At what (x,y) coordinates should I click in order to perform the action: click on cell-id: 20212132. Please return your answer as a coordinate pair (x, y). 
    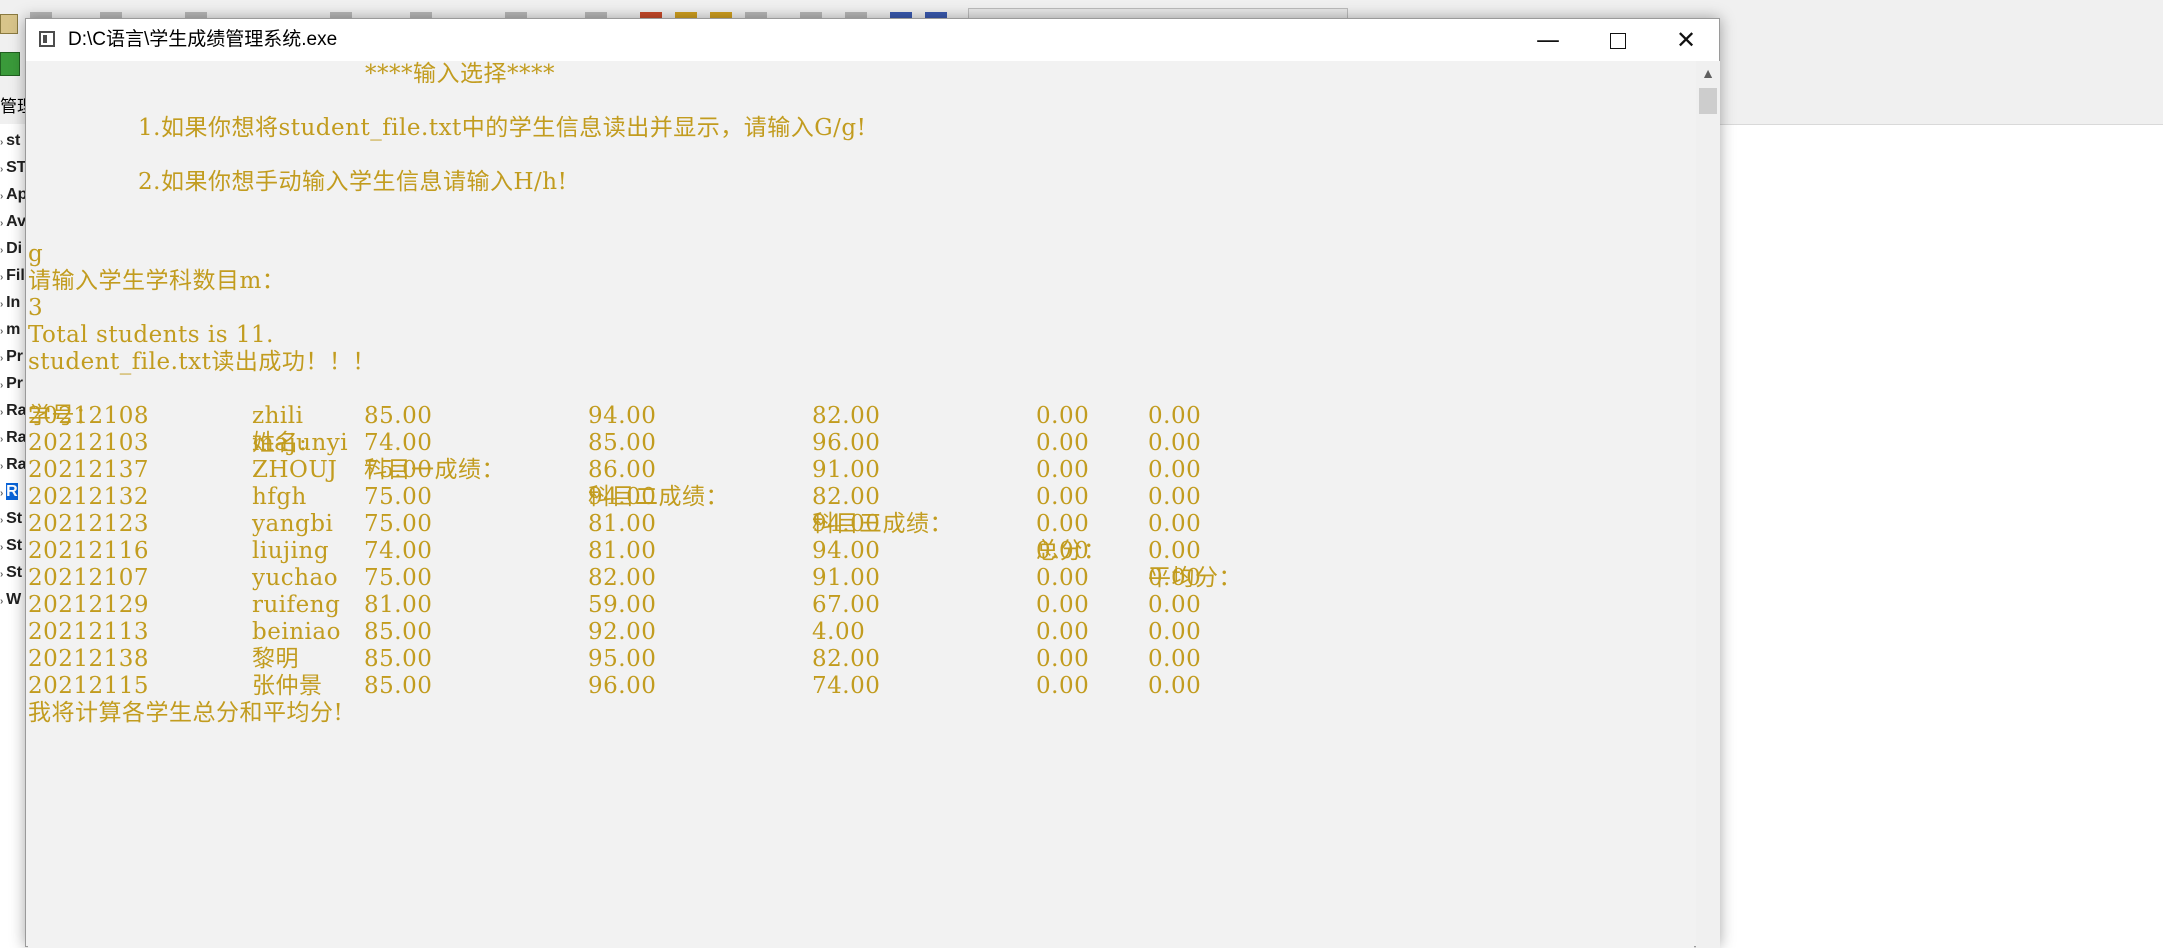
    Looking at the image, I should click on (89, 497).